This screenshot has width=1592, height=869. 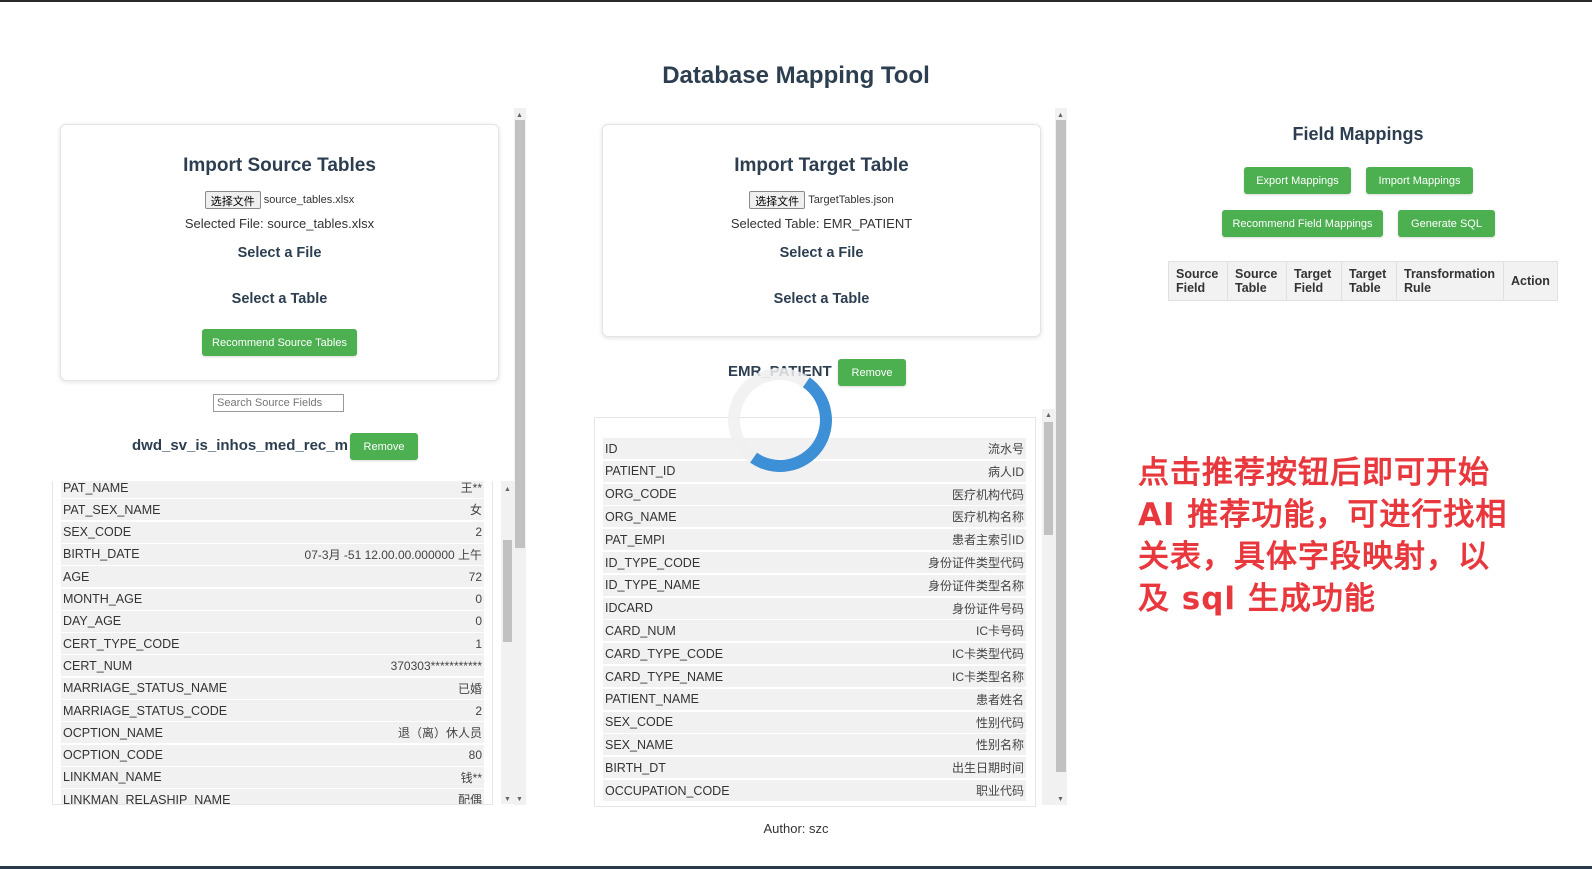 I want to click on field-value: 医疗机构名称, so click(x=987, y=517).